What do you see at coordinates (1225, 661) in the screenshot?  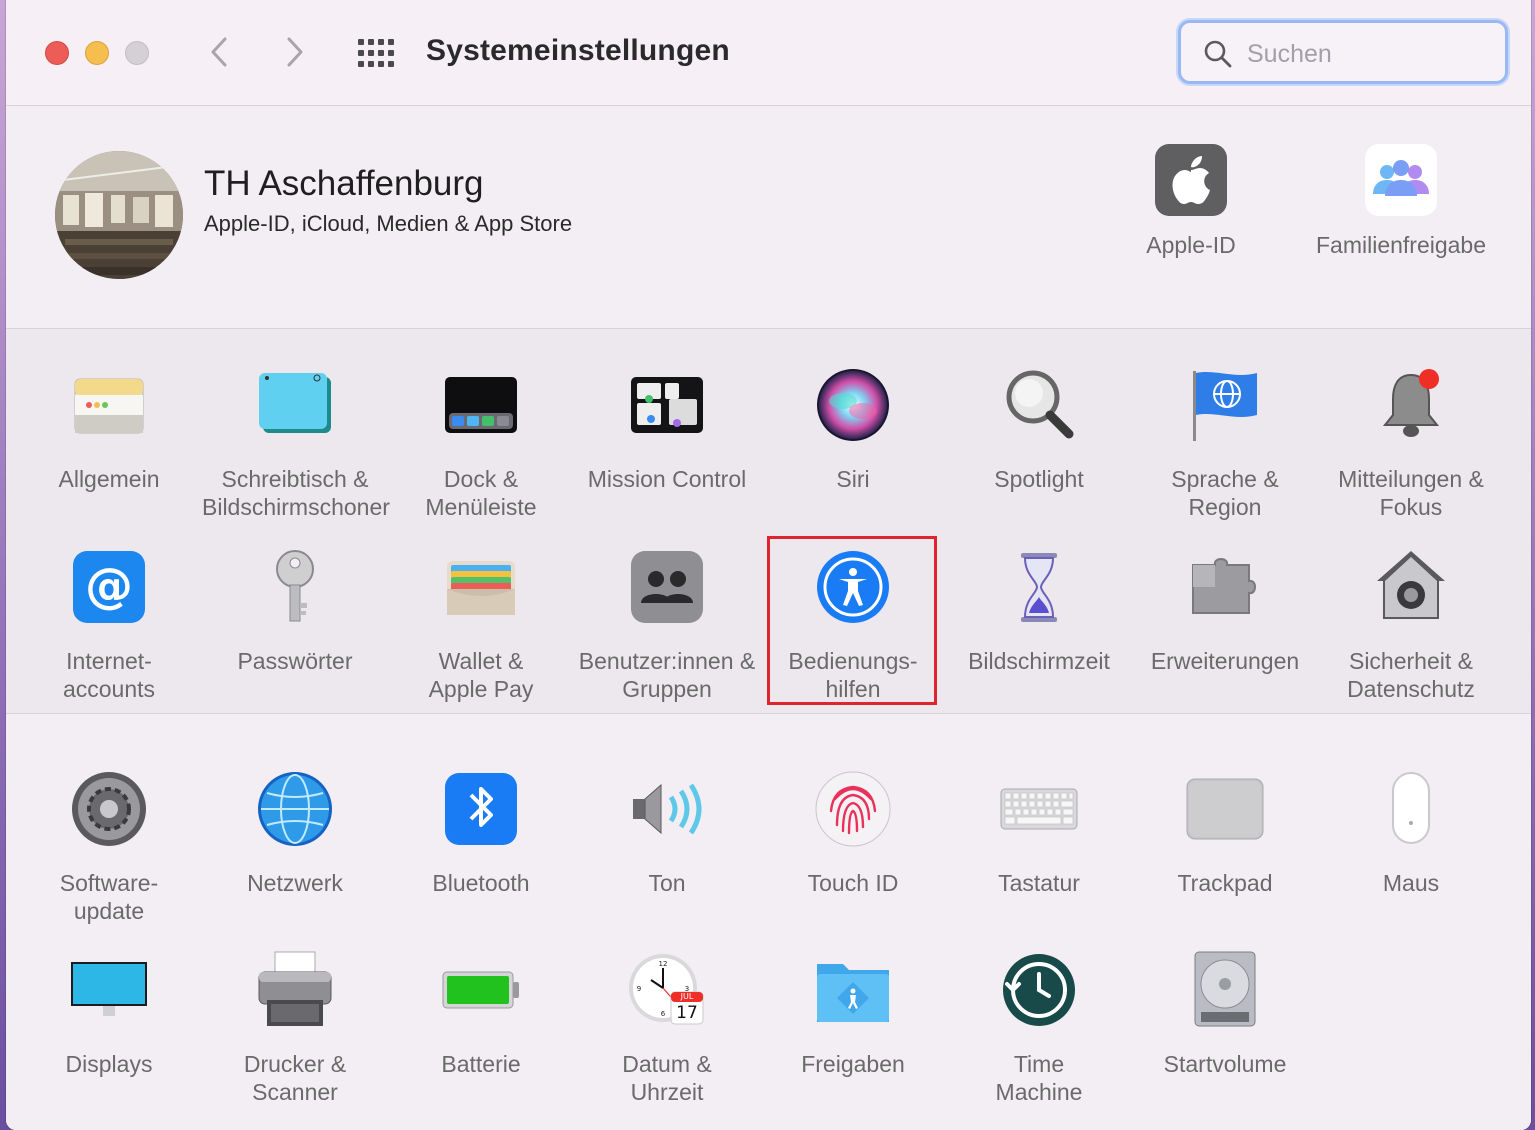 I see `pref-label: Erweiterungen` at bounding box center [1225, 661].